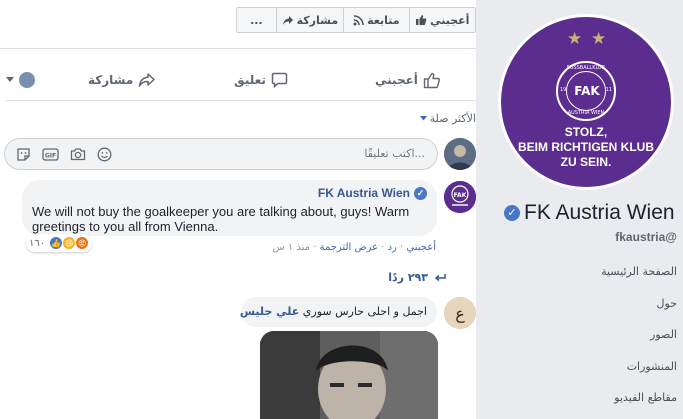  I want to click on page-like-button: أعجبني, so click(442, 20).